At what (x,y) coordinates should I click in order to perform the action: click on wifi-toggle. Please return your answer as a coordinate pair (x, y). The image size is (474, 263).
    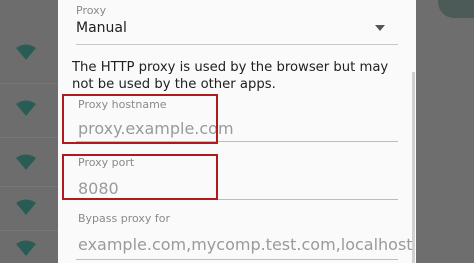
    Looking at the image, I should click on (456, 9).